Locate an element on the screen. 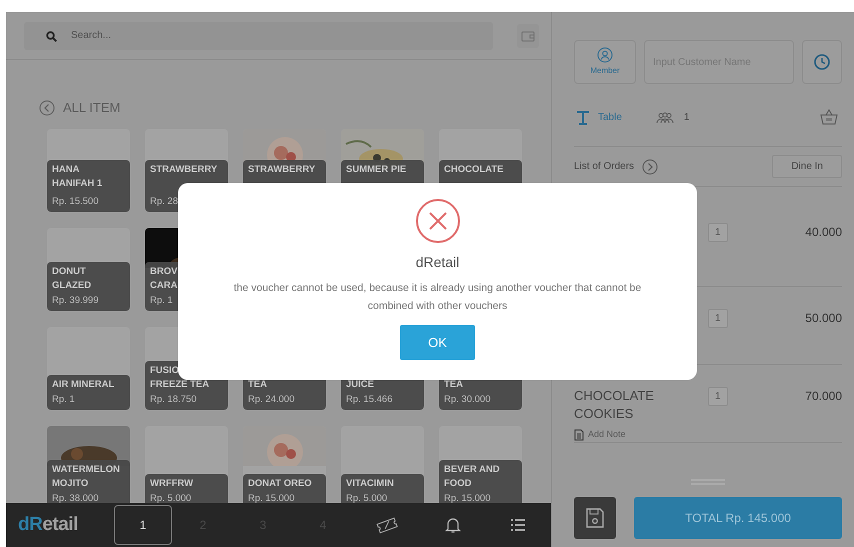 This screenshot has height=547, width=854. product-card: BEVER AND FOOD Rp. 15.000 is located at coordinates (480, 464).